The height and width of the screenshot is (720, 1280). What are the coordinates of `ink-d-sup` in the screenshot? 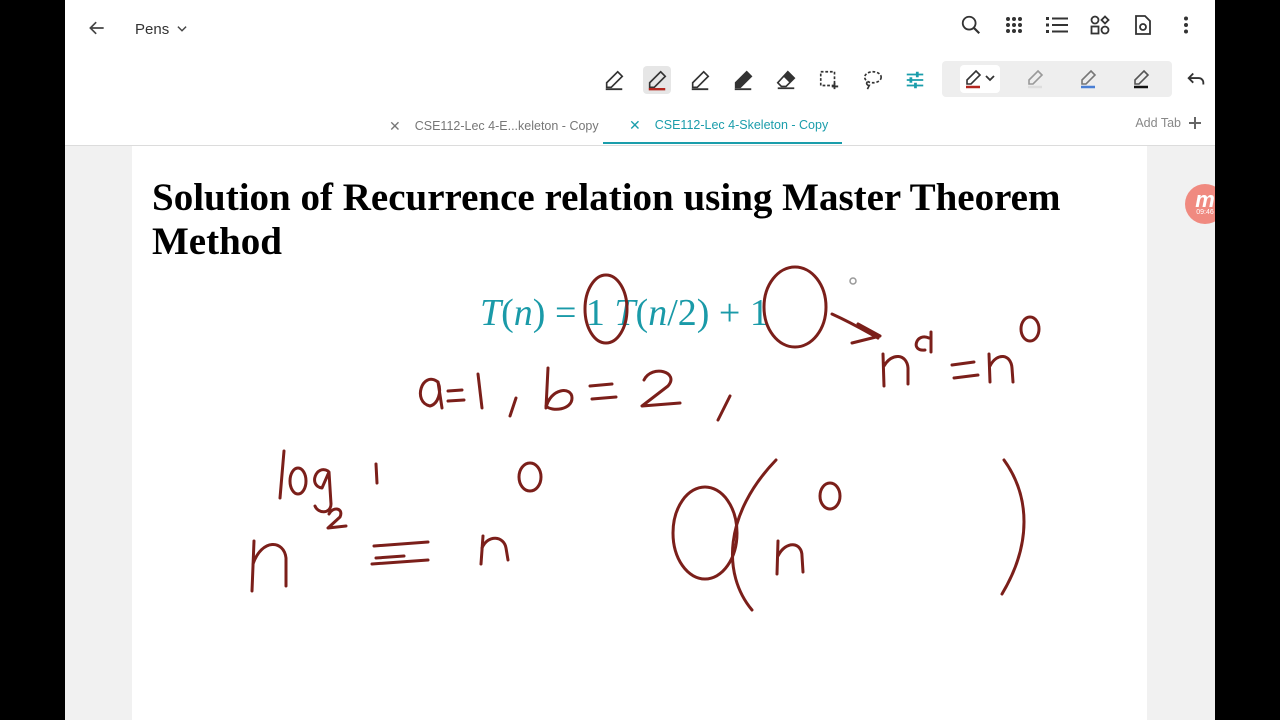 It's located at (923, 342).